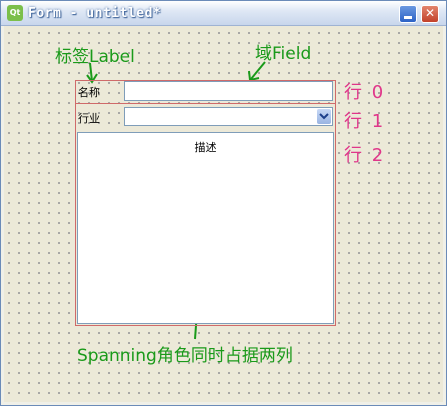 This screenshot has height=406, width=447. Describe the element at coordinates (89, 92) in the screenshot. I see `name-label: 名称` at that location.